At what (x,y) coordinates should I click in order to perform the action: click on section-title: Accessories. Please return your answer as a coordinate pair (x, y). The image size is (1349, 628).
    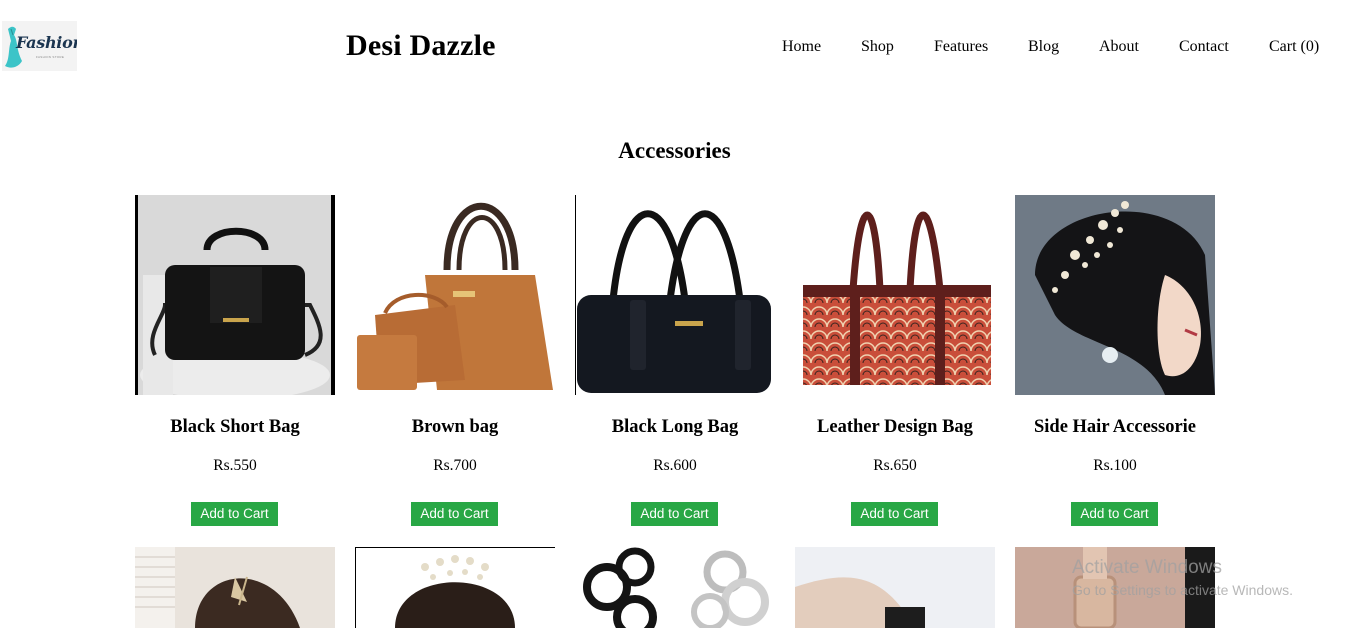
    Looking at the image, I should click on (674, 150).